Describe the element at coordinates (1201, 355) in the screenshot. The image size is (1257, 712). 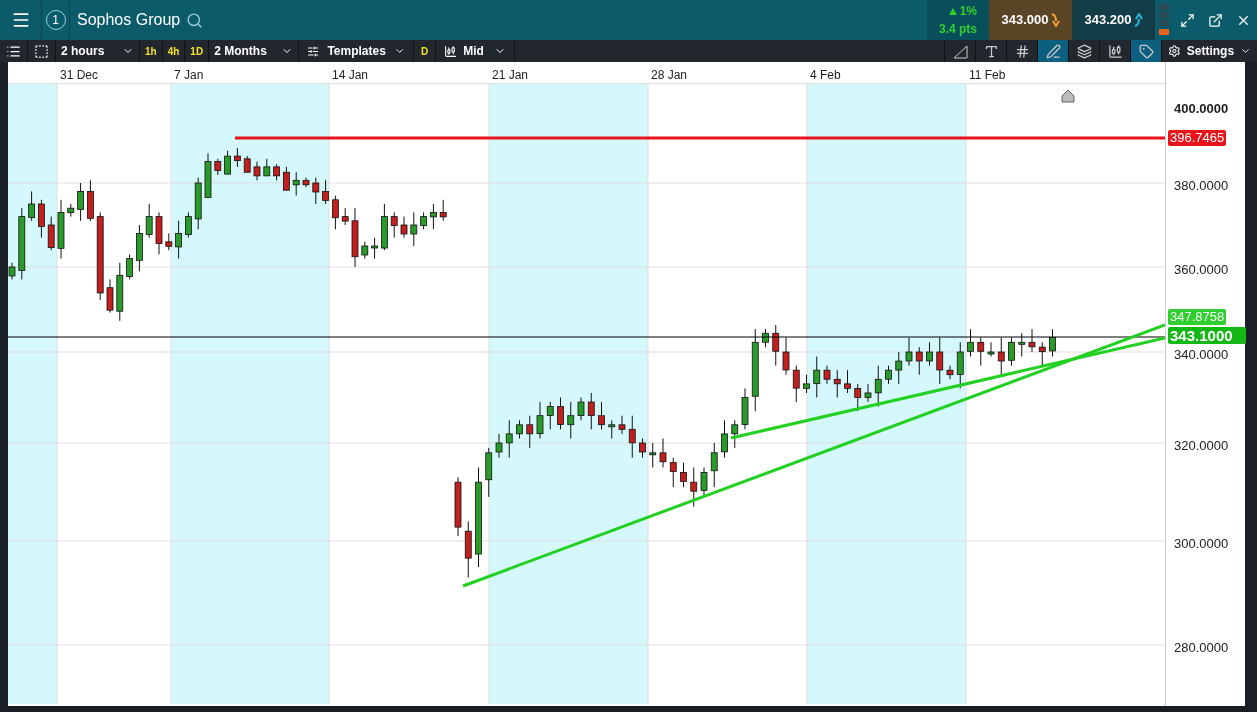
I see `price-label: 340.0000` at that location.